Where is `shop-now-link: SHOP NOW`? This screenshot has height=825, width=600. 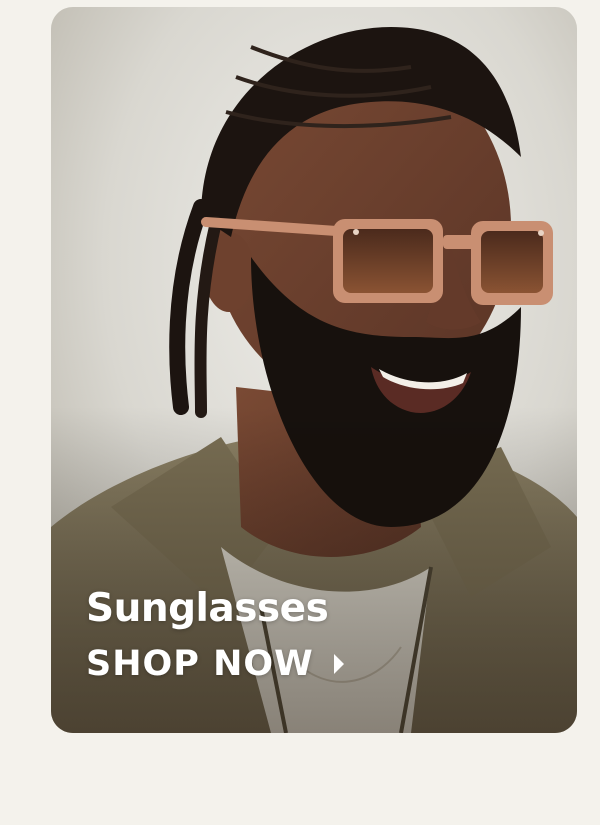
shop-now-link: SHOP NOW is located at coordinates (215, 664).